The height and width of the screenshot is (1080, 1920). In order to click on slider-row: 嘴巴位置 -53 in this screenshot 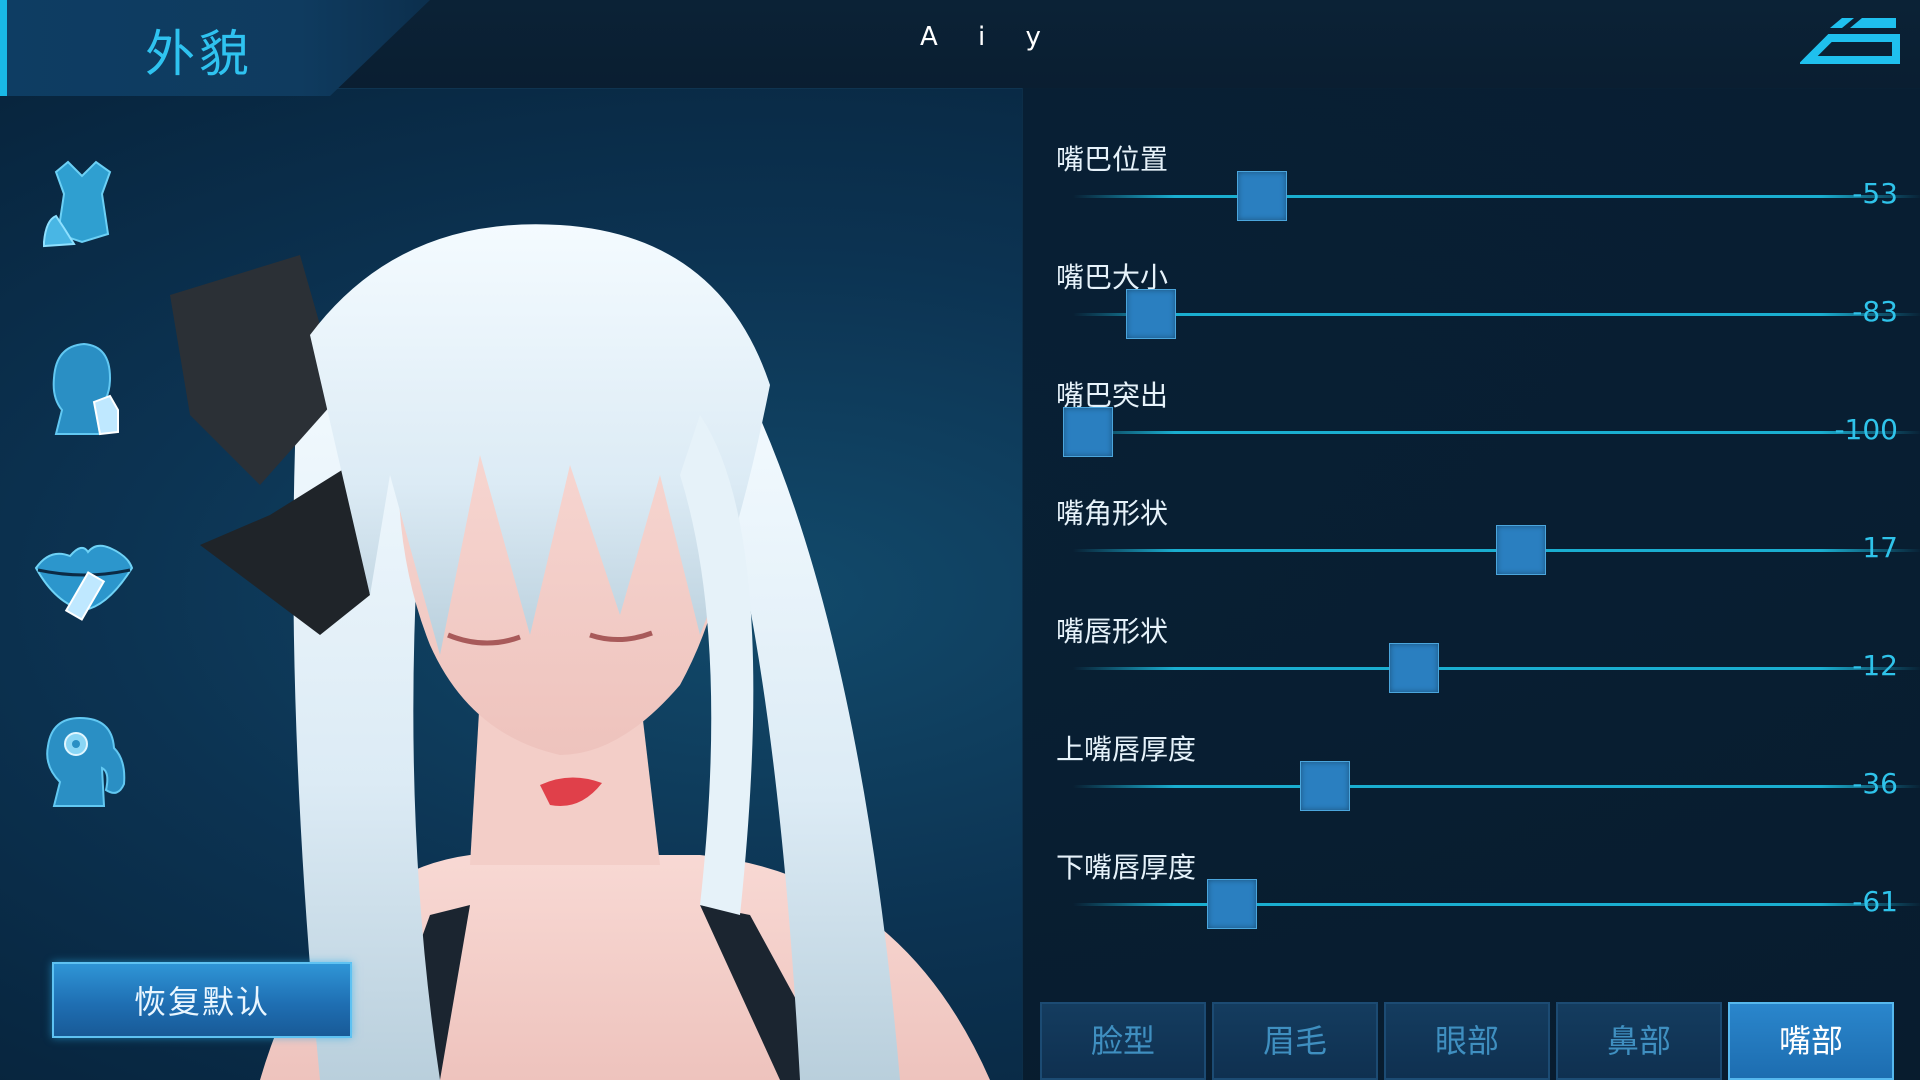, I will do `click(1471, 193)`.